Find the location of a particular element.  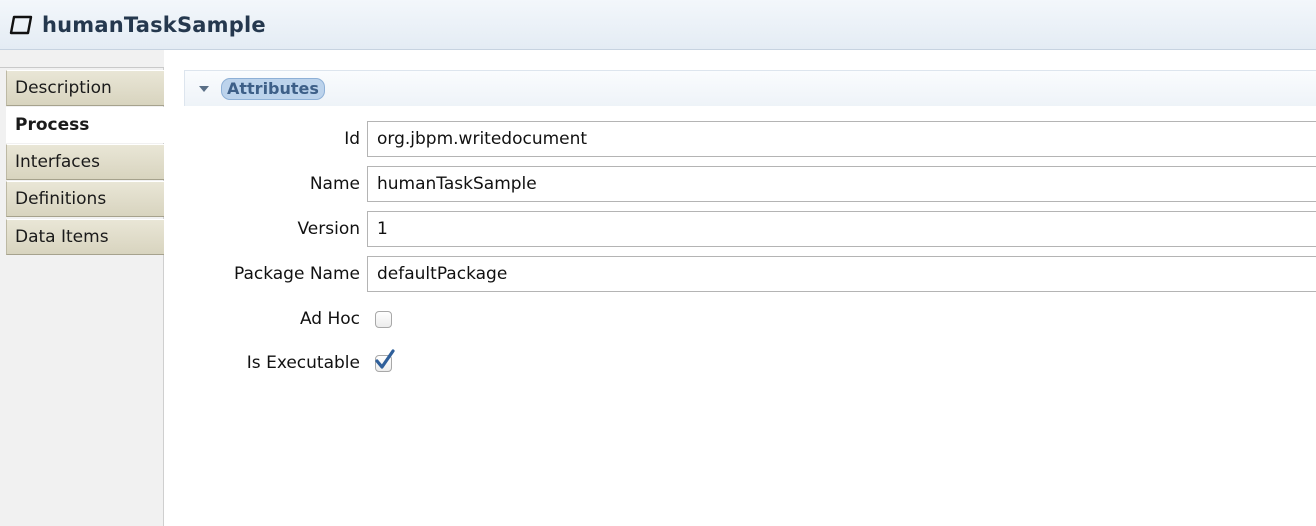

ad-hoc-checkbox is located at coordinates (383, 319).